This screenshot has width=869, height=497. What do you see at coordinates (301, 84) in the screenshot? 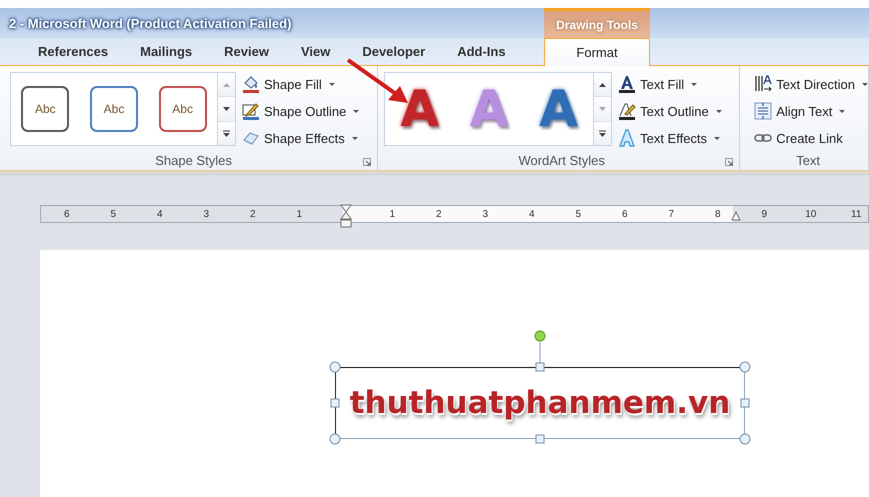
I see `ribbon-command: Shape Fill` at bounding box center [301, 84].